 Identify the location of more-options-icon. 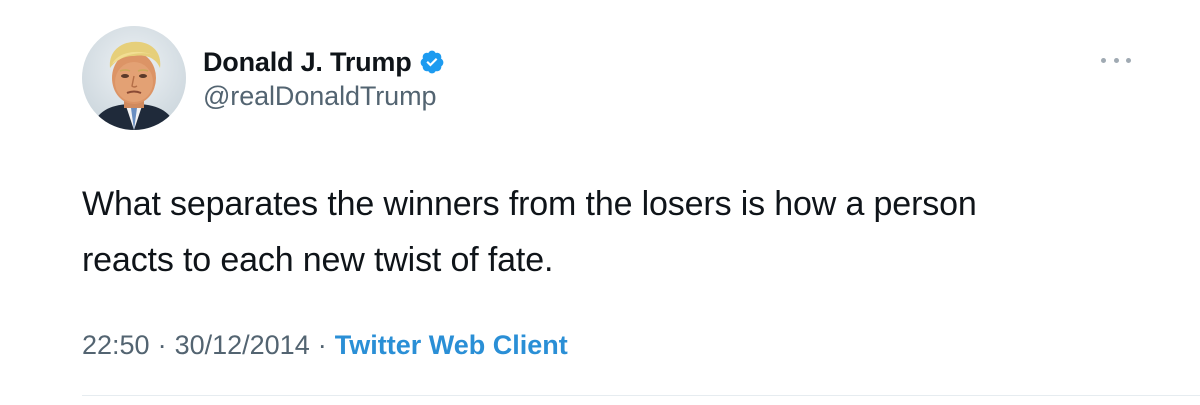
(1116, 60).